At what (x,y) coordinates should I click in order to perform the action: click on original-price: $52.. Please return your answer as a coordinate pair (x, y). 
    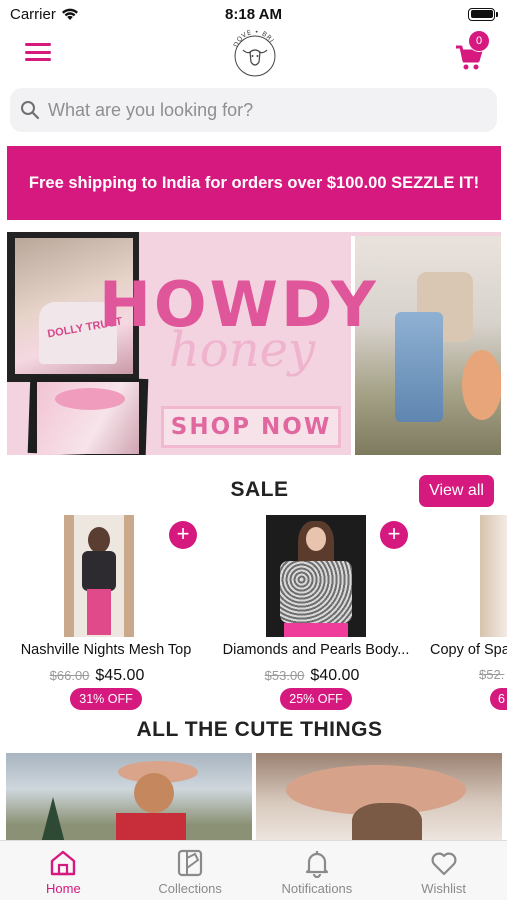
    Looking at the image, I should click on (492, 674).